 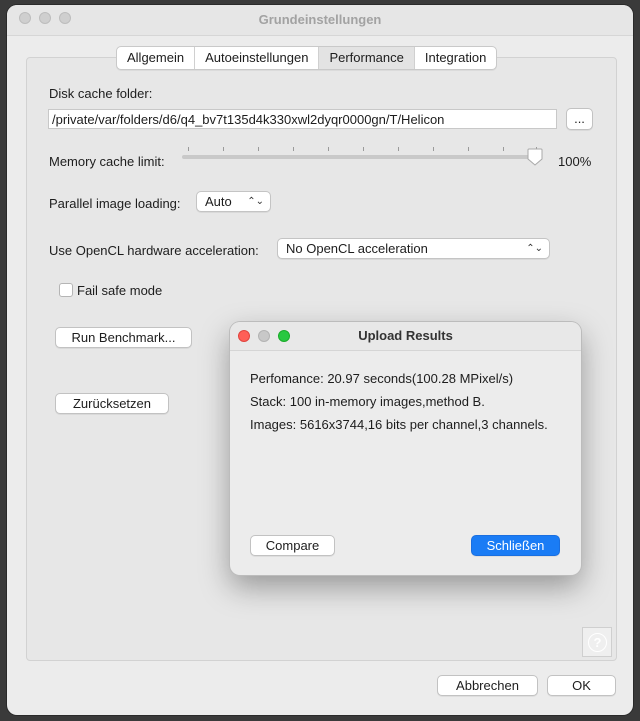 I want to click on cancel-button: Abbrechen, so click(x=487, y=685).